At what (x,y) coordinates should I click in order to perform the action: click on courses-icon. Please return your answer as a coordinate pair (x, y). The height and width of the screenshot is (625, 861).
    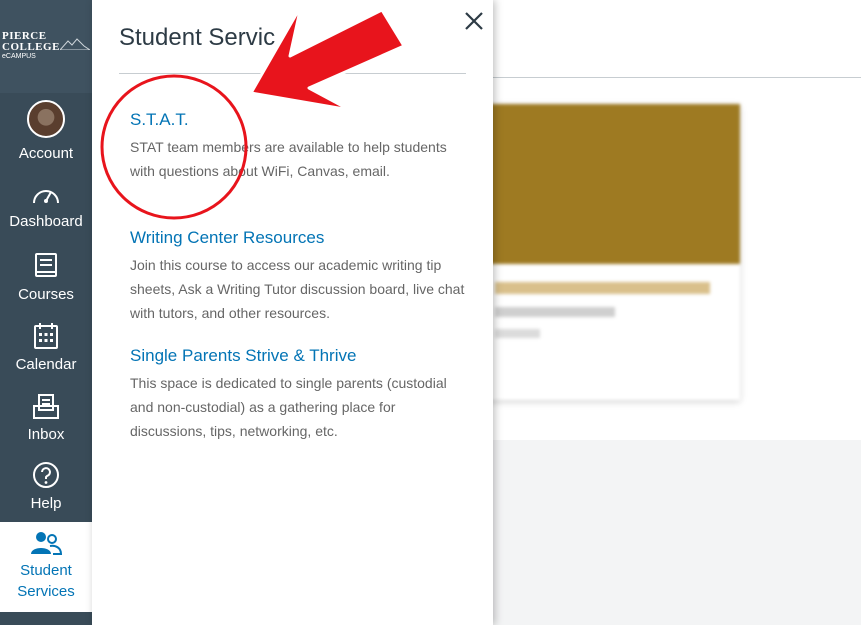
    Looking at the image, I should click on (46, 265).